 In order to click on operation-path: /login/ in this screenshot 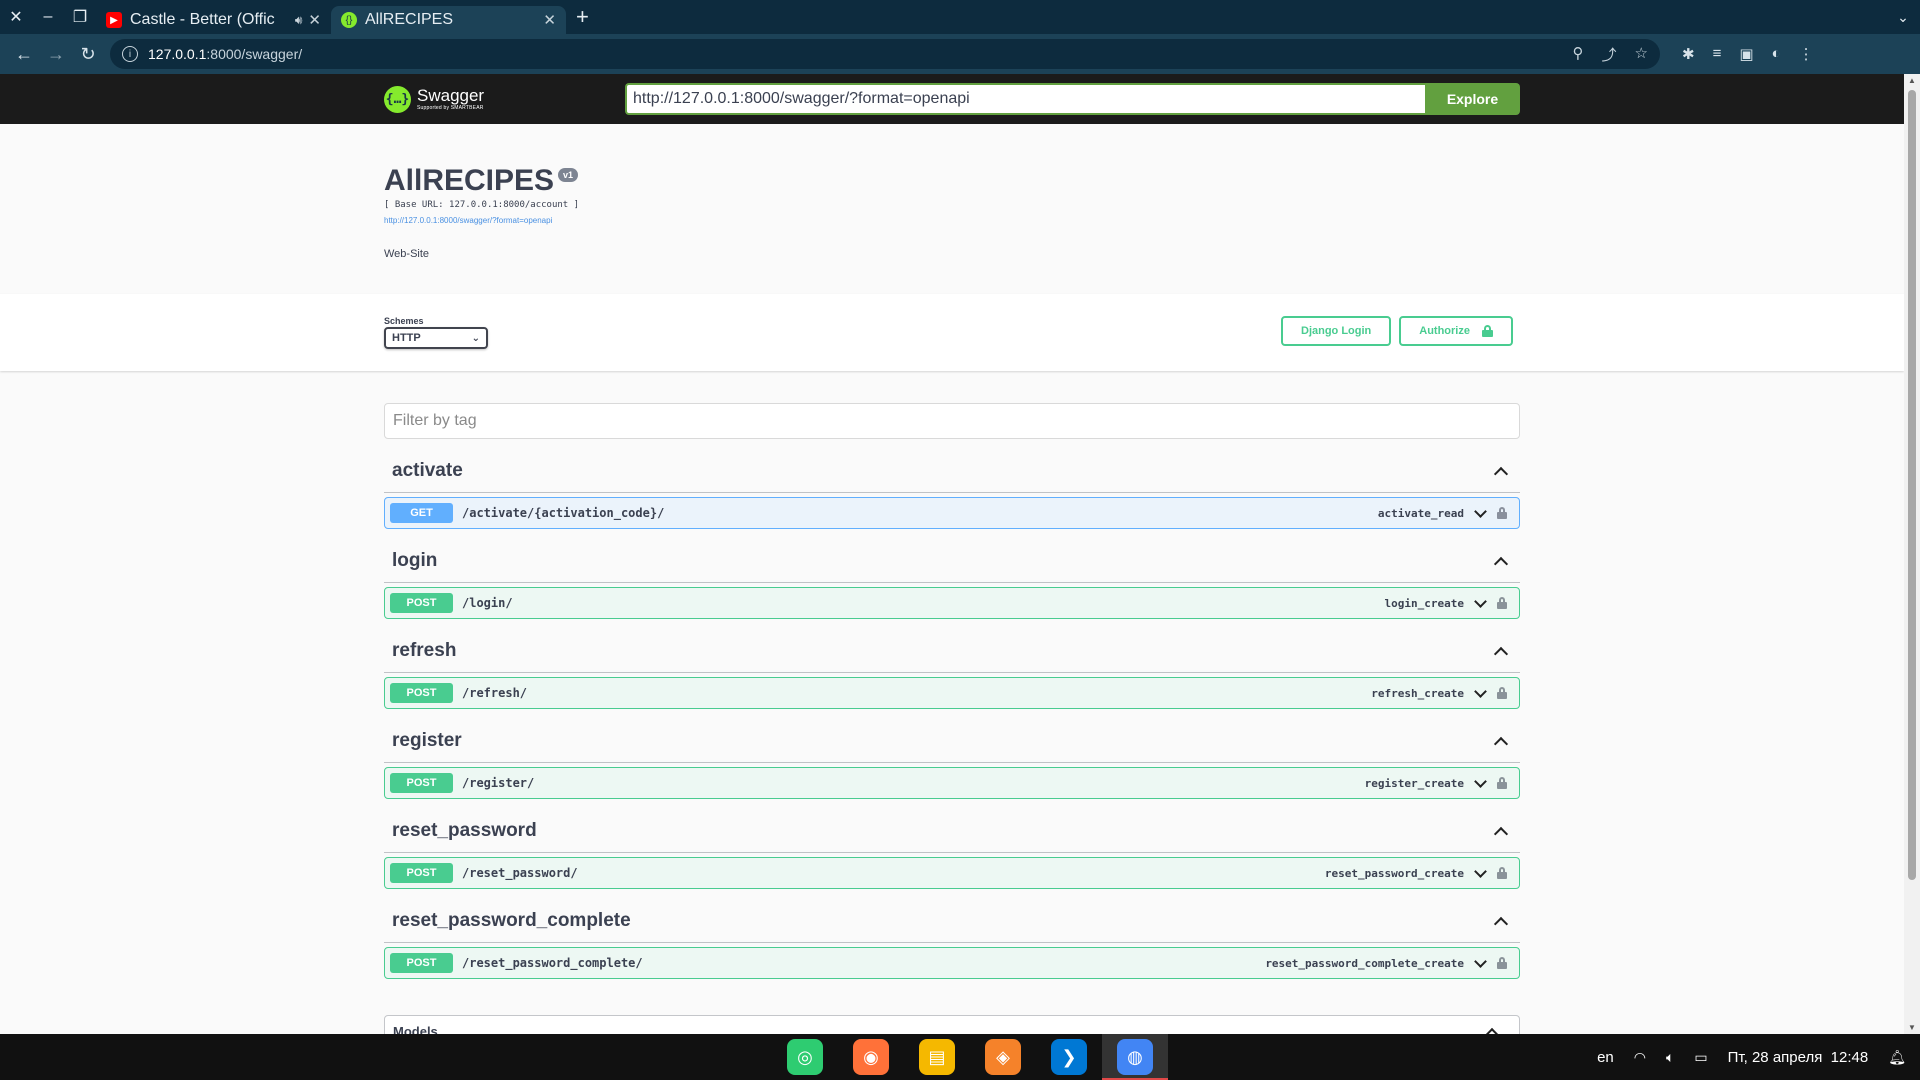, I will do `click(487, 603)`.